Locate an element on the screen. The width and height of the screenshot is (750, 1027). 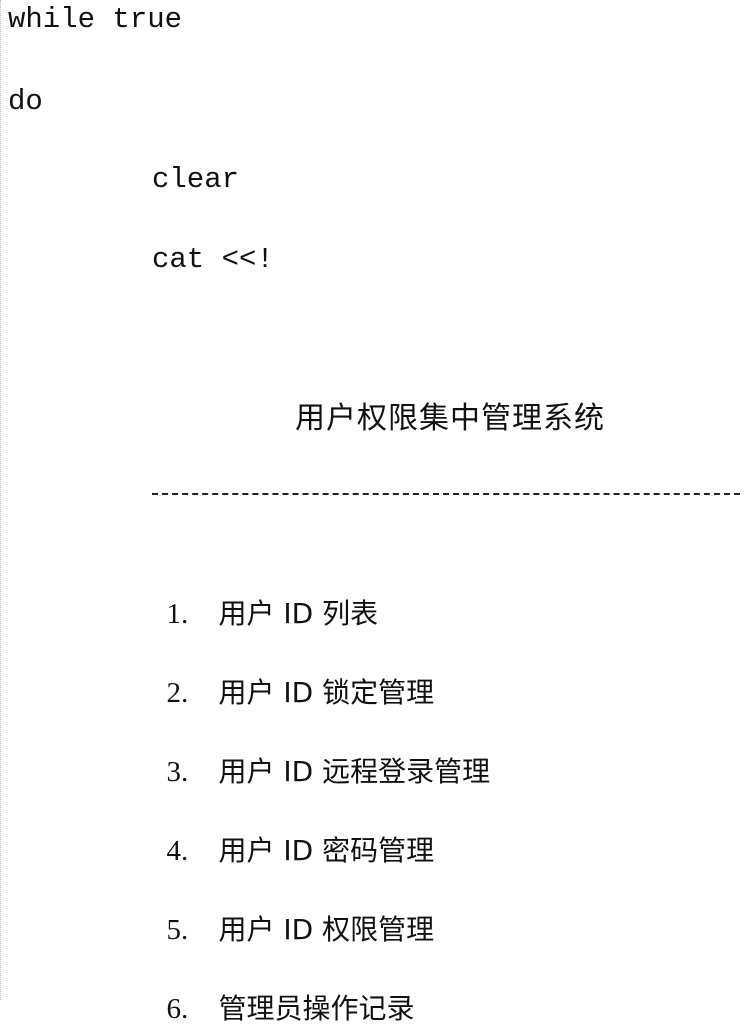
menu-item: 5. 用户 ID 权限管理 is located at coordinates (293, 912).